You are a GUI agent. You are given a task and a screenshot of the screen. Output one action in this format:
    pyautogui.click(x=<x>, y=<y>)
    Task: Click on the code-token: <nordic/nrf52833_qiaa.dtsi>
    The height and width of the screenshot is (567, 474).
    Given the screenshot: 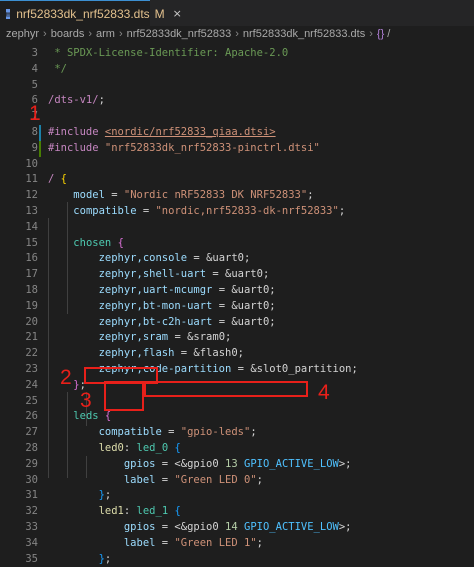 What is the action you would take?
    pyautogui.click(x=190, y=132)
    